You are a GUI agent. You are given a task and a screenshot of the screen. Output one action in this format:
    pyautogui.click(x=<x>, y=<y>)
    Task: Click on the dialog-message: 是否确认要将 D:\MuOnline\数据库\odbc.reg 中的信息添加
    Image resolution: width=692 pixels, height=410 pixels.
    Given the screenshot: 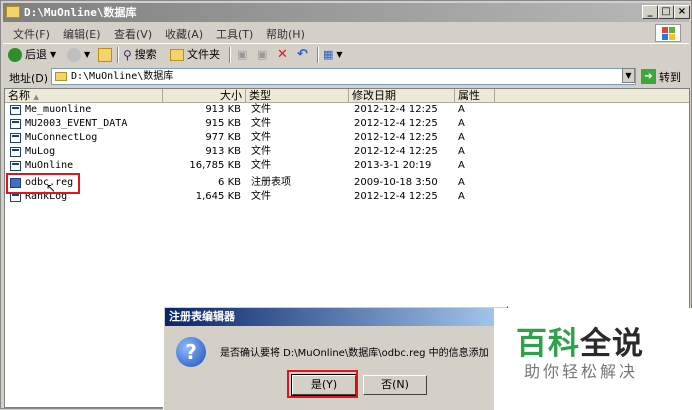 What is the action you would take?
    pyautogui.click(x=354, y=353)
    